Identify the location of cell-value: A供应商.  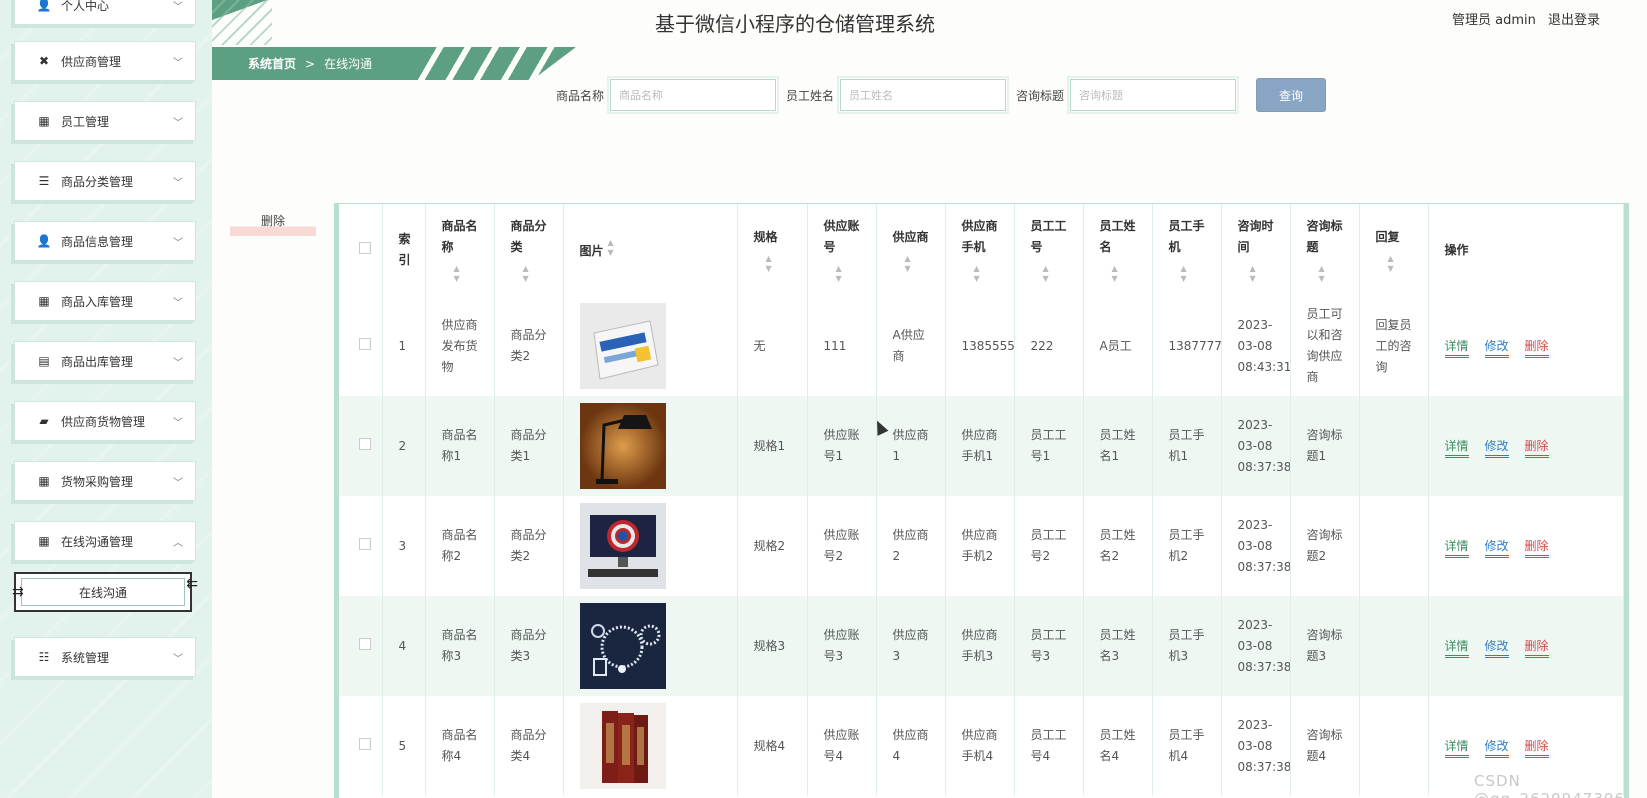
(908, 345).